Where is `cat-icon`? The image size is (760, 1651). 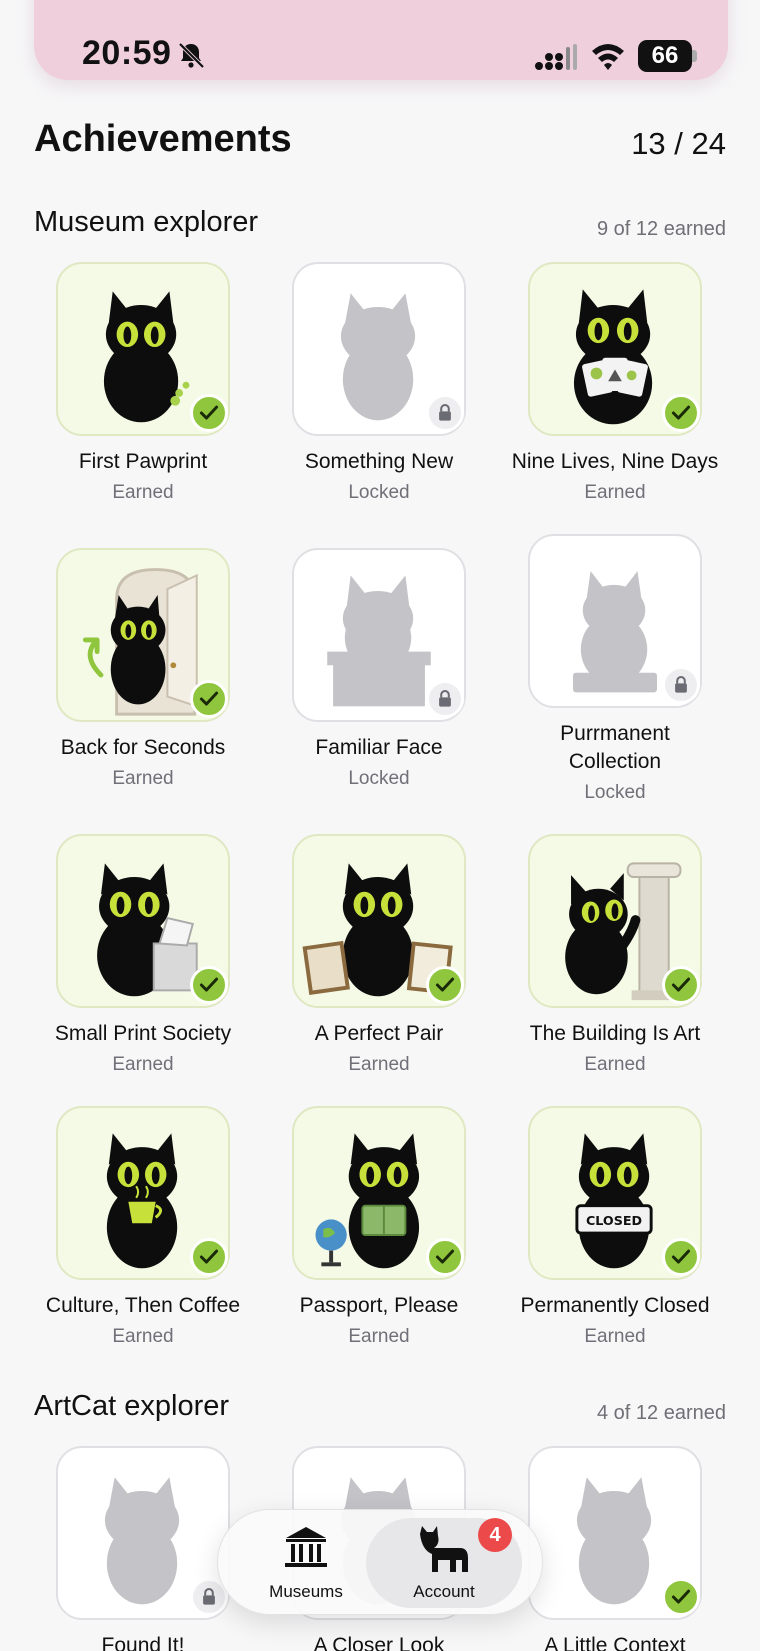
cat-icon is located at coordinates (444, 1549).